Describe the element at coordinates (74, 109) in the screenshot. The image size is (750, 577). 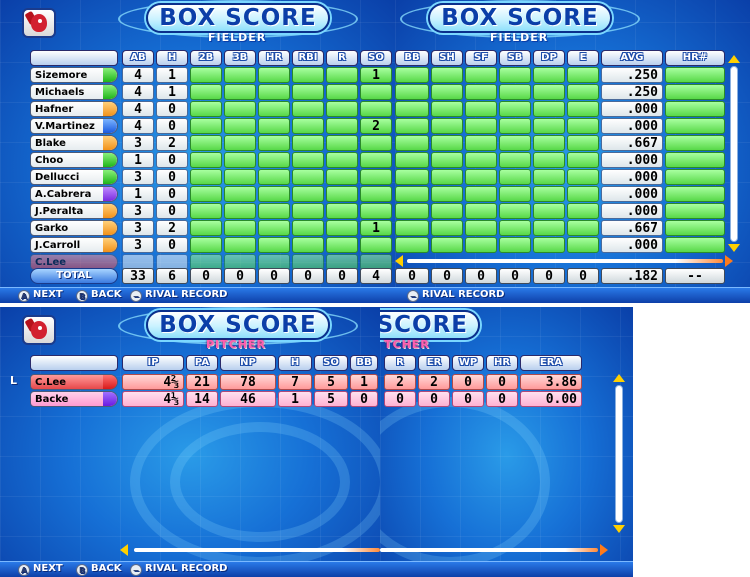
I see `player-name: Hafner` at that location.